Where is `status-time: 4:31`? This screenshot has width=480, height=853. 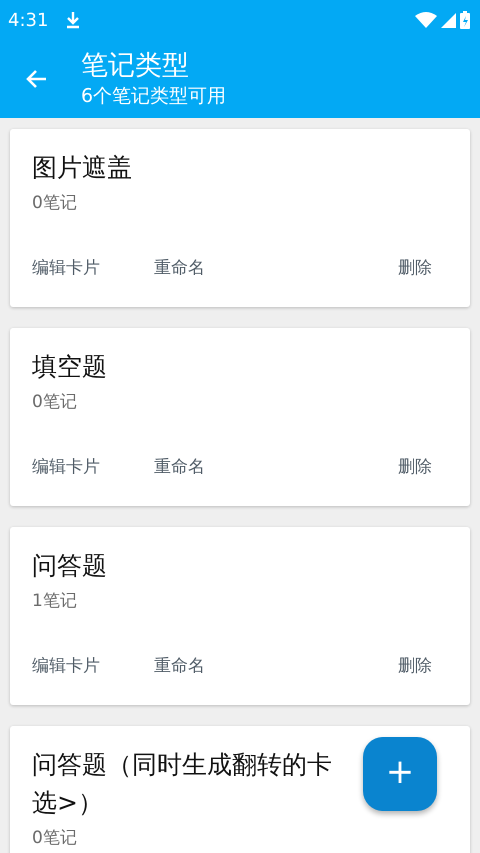 status-time: 4:31 is located at coordinates (28, 20).